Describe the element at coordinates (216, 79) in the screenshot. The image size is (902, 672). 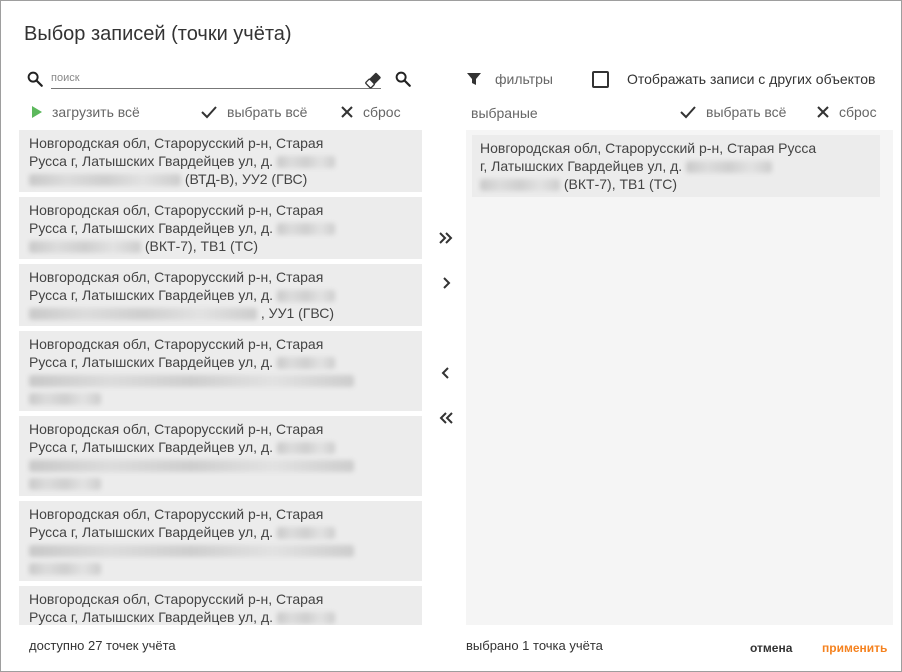
I see `search-input` at that location.